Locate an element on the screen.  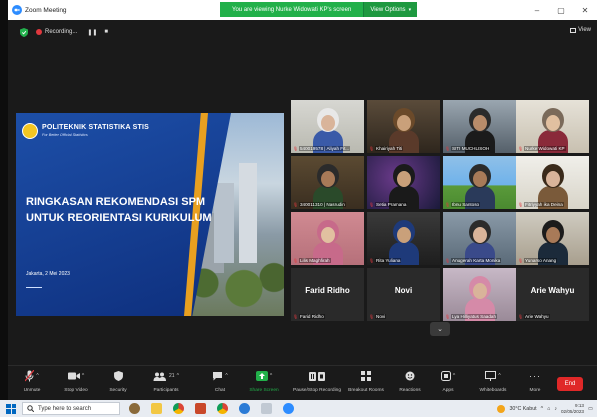
participant-caption: 🎙 Khairiyah Titi is located at coordinates (386, 148).